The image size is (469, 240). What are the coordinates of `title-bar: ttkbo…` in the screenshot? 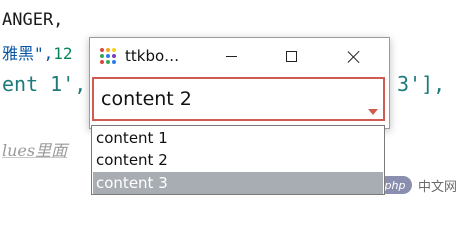 It's located at (239, 56).